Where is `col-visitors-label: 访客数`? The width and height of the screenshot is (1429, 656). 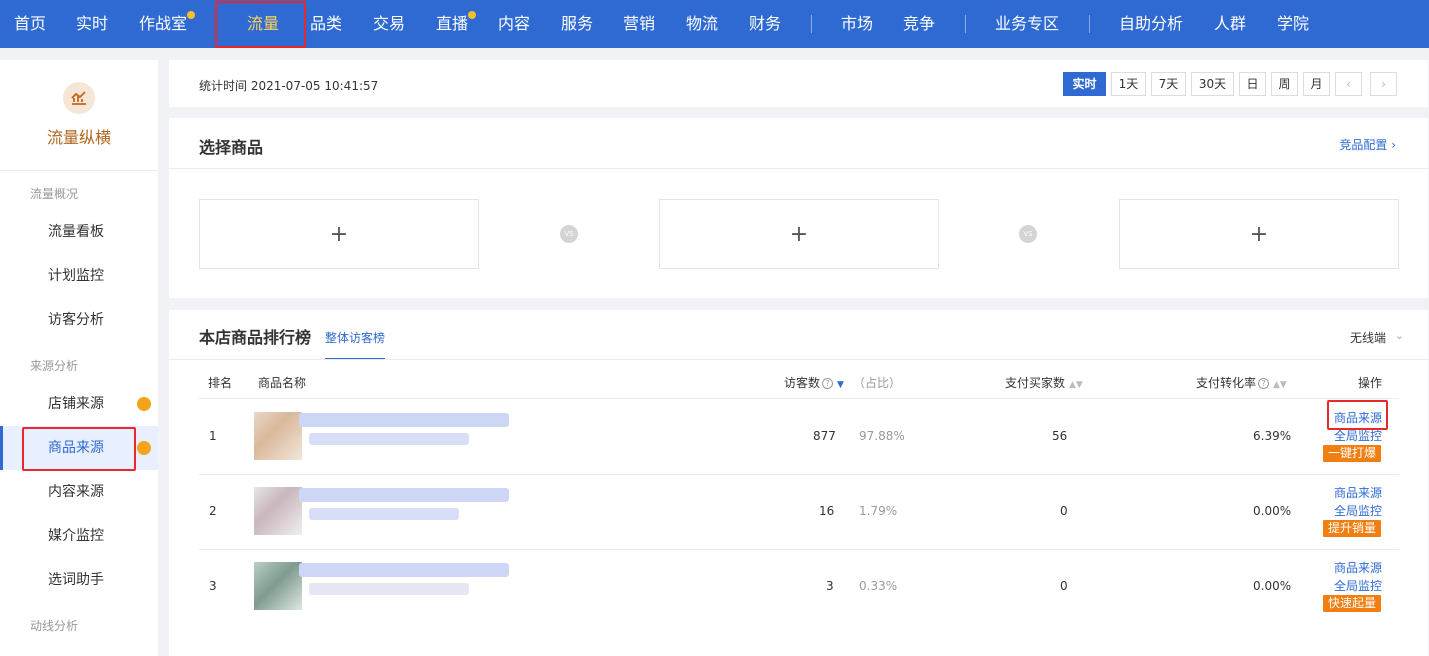 col-visitors-label: 访客数 is located at coordinates (802, 383).